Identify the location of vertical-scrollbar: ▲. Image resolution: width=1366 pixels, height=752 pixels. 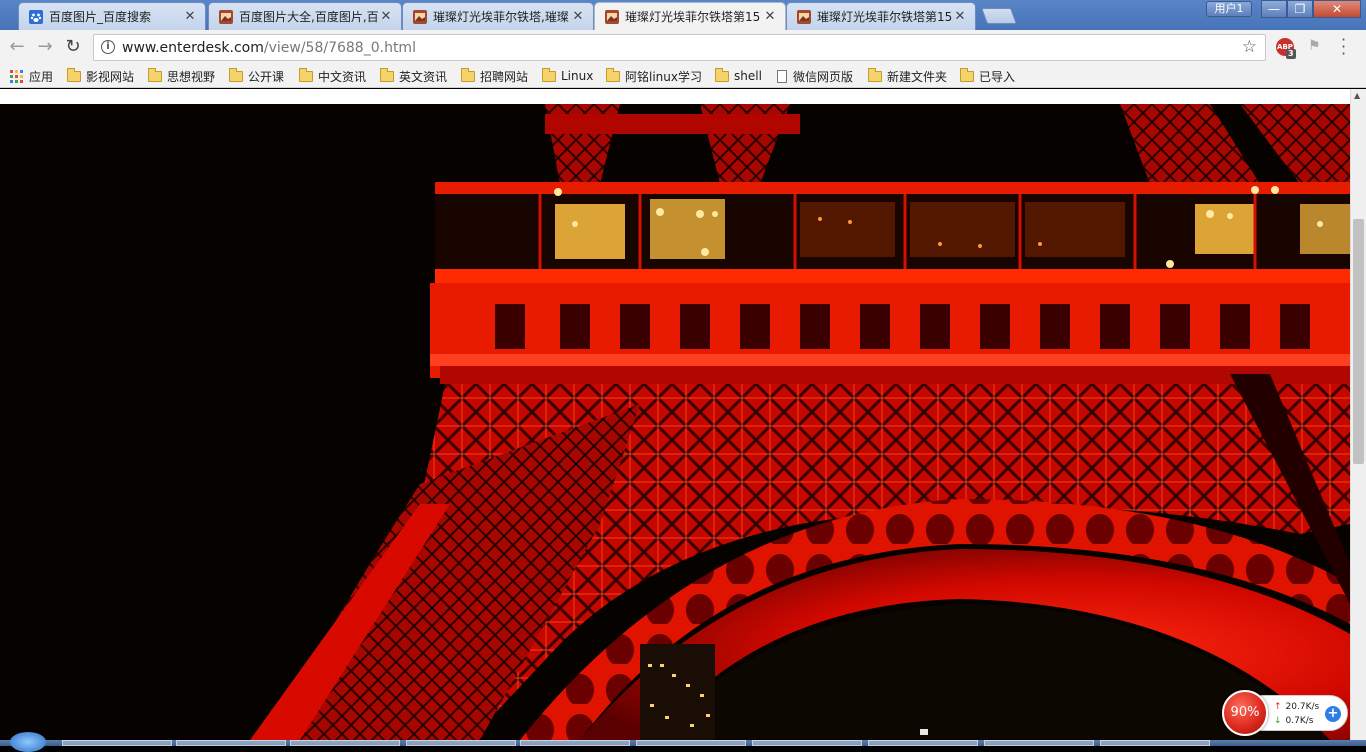
(1358, 414).